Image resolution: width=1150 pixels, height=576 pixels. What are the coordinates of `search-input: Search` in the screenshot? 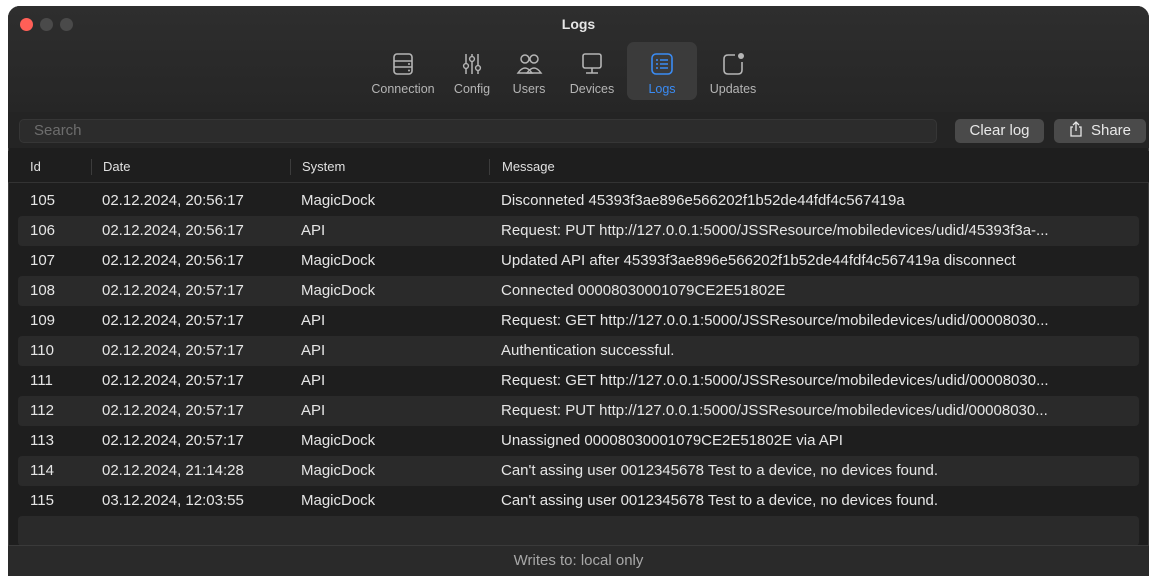 It's located at (478, 131).